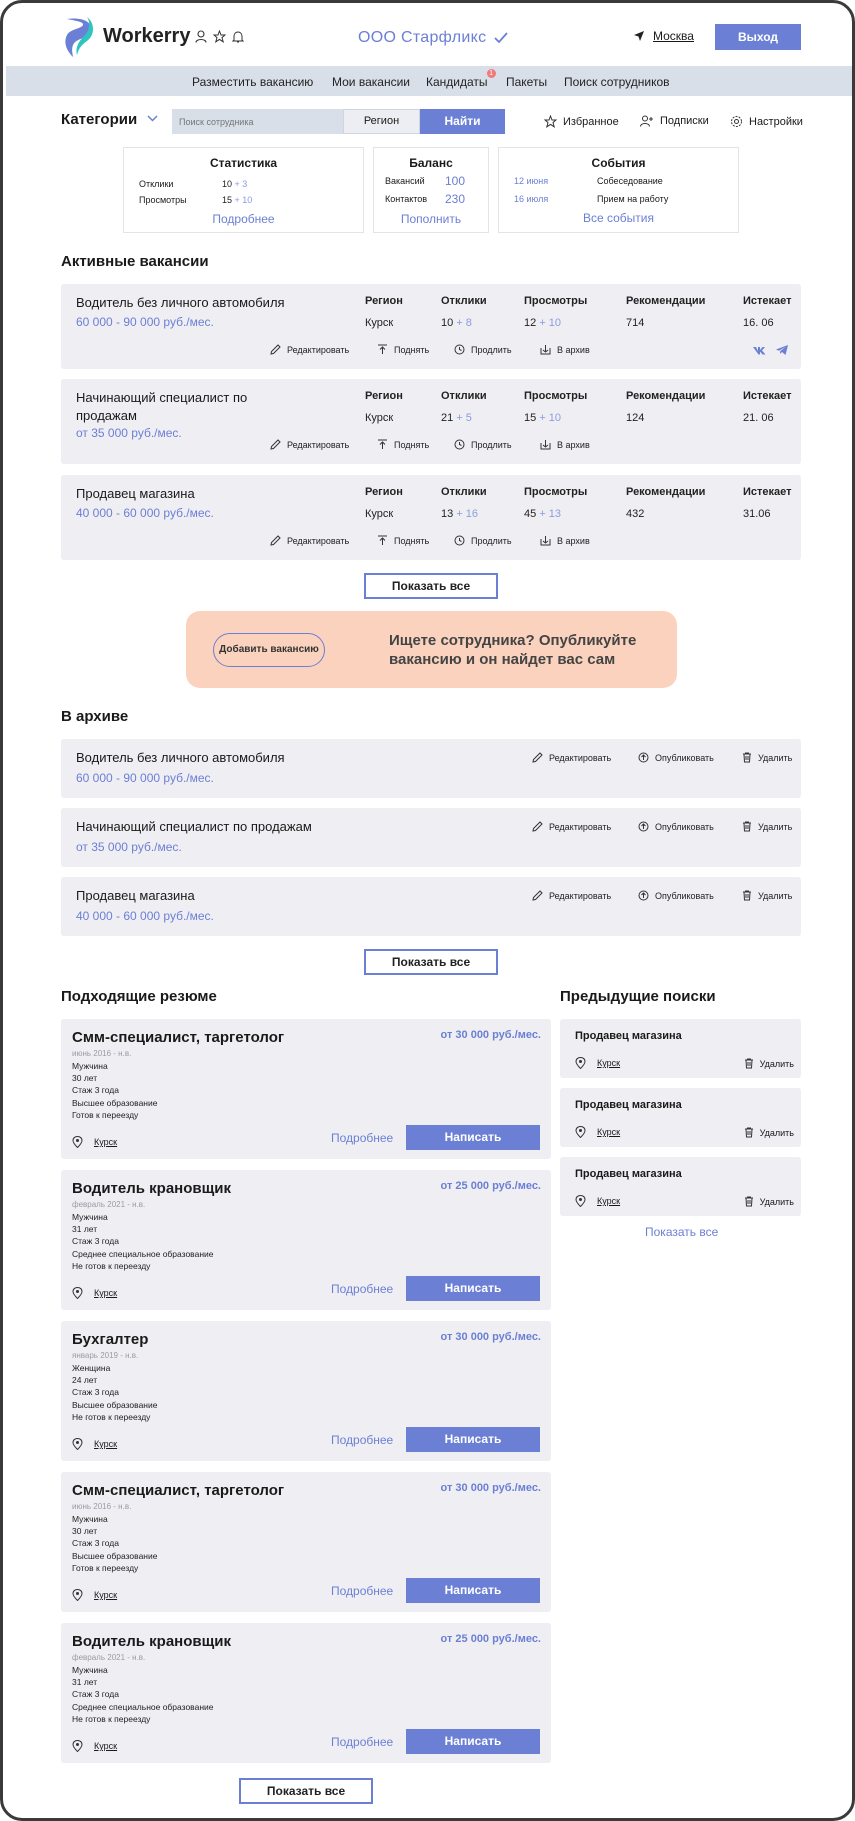 This screenshot has width=855, height=1821. What do you see at coordinates (276, 758) in the screenshot?
I see `archive-vacancy-title: Водитель без личного автомобиля` at bounding box center [276, 758].